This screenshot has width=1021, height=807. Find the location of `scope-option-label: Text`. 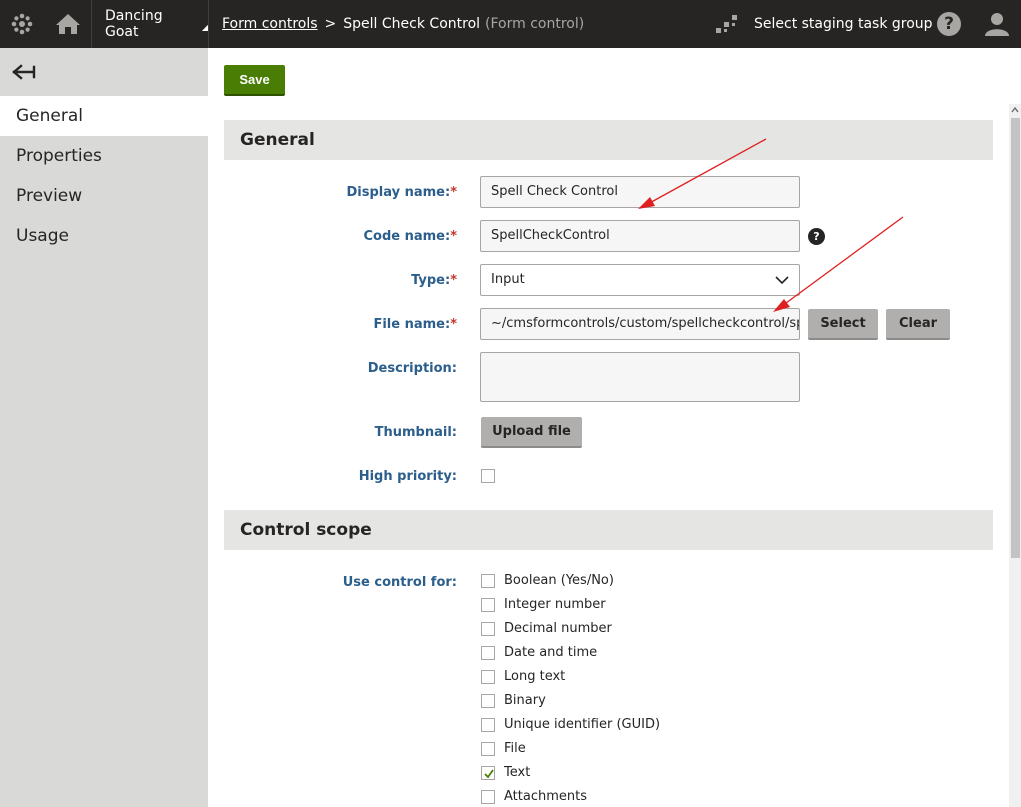

scope-option-label: Text is located at coordinates (517, 772).